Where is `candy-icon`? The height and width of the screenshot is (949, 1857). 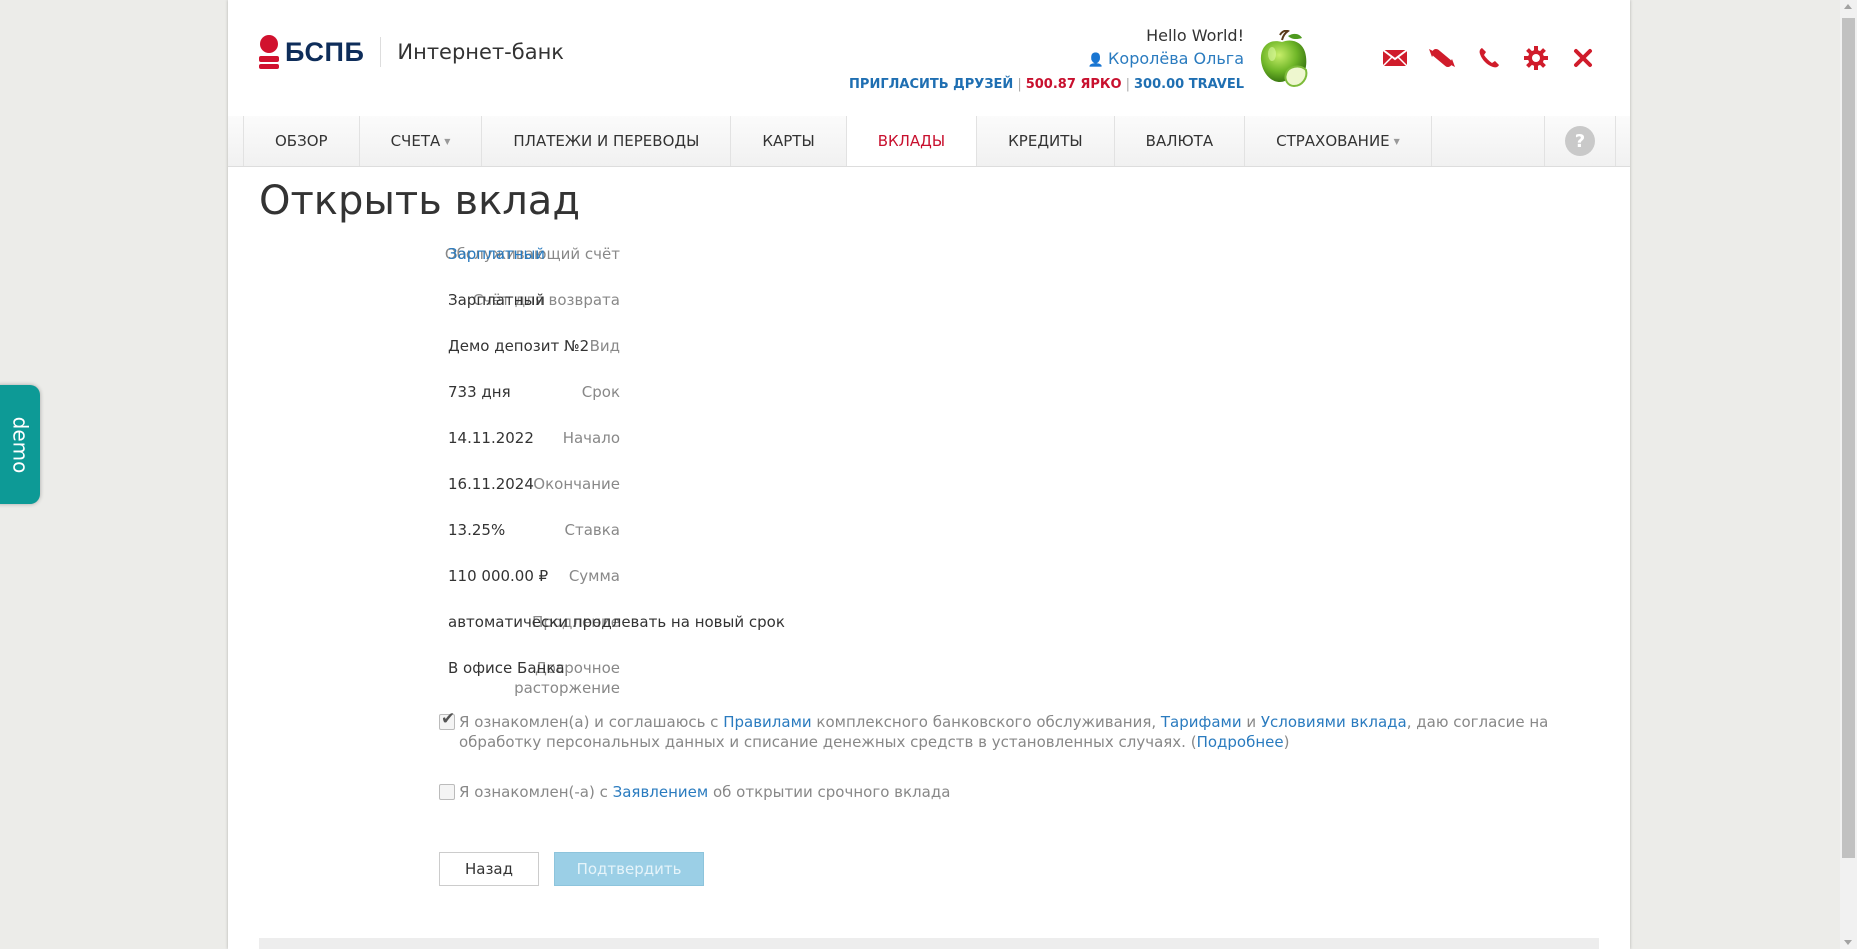 candy-icon is located at coordinates (1442, 58).